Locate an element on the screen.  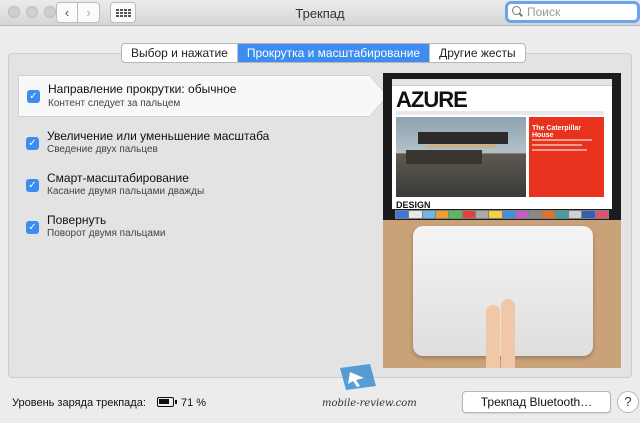
title-bar: ‹ › Трекпад Поиск is located at coordinates (320, 13).